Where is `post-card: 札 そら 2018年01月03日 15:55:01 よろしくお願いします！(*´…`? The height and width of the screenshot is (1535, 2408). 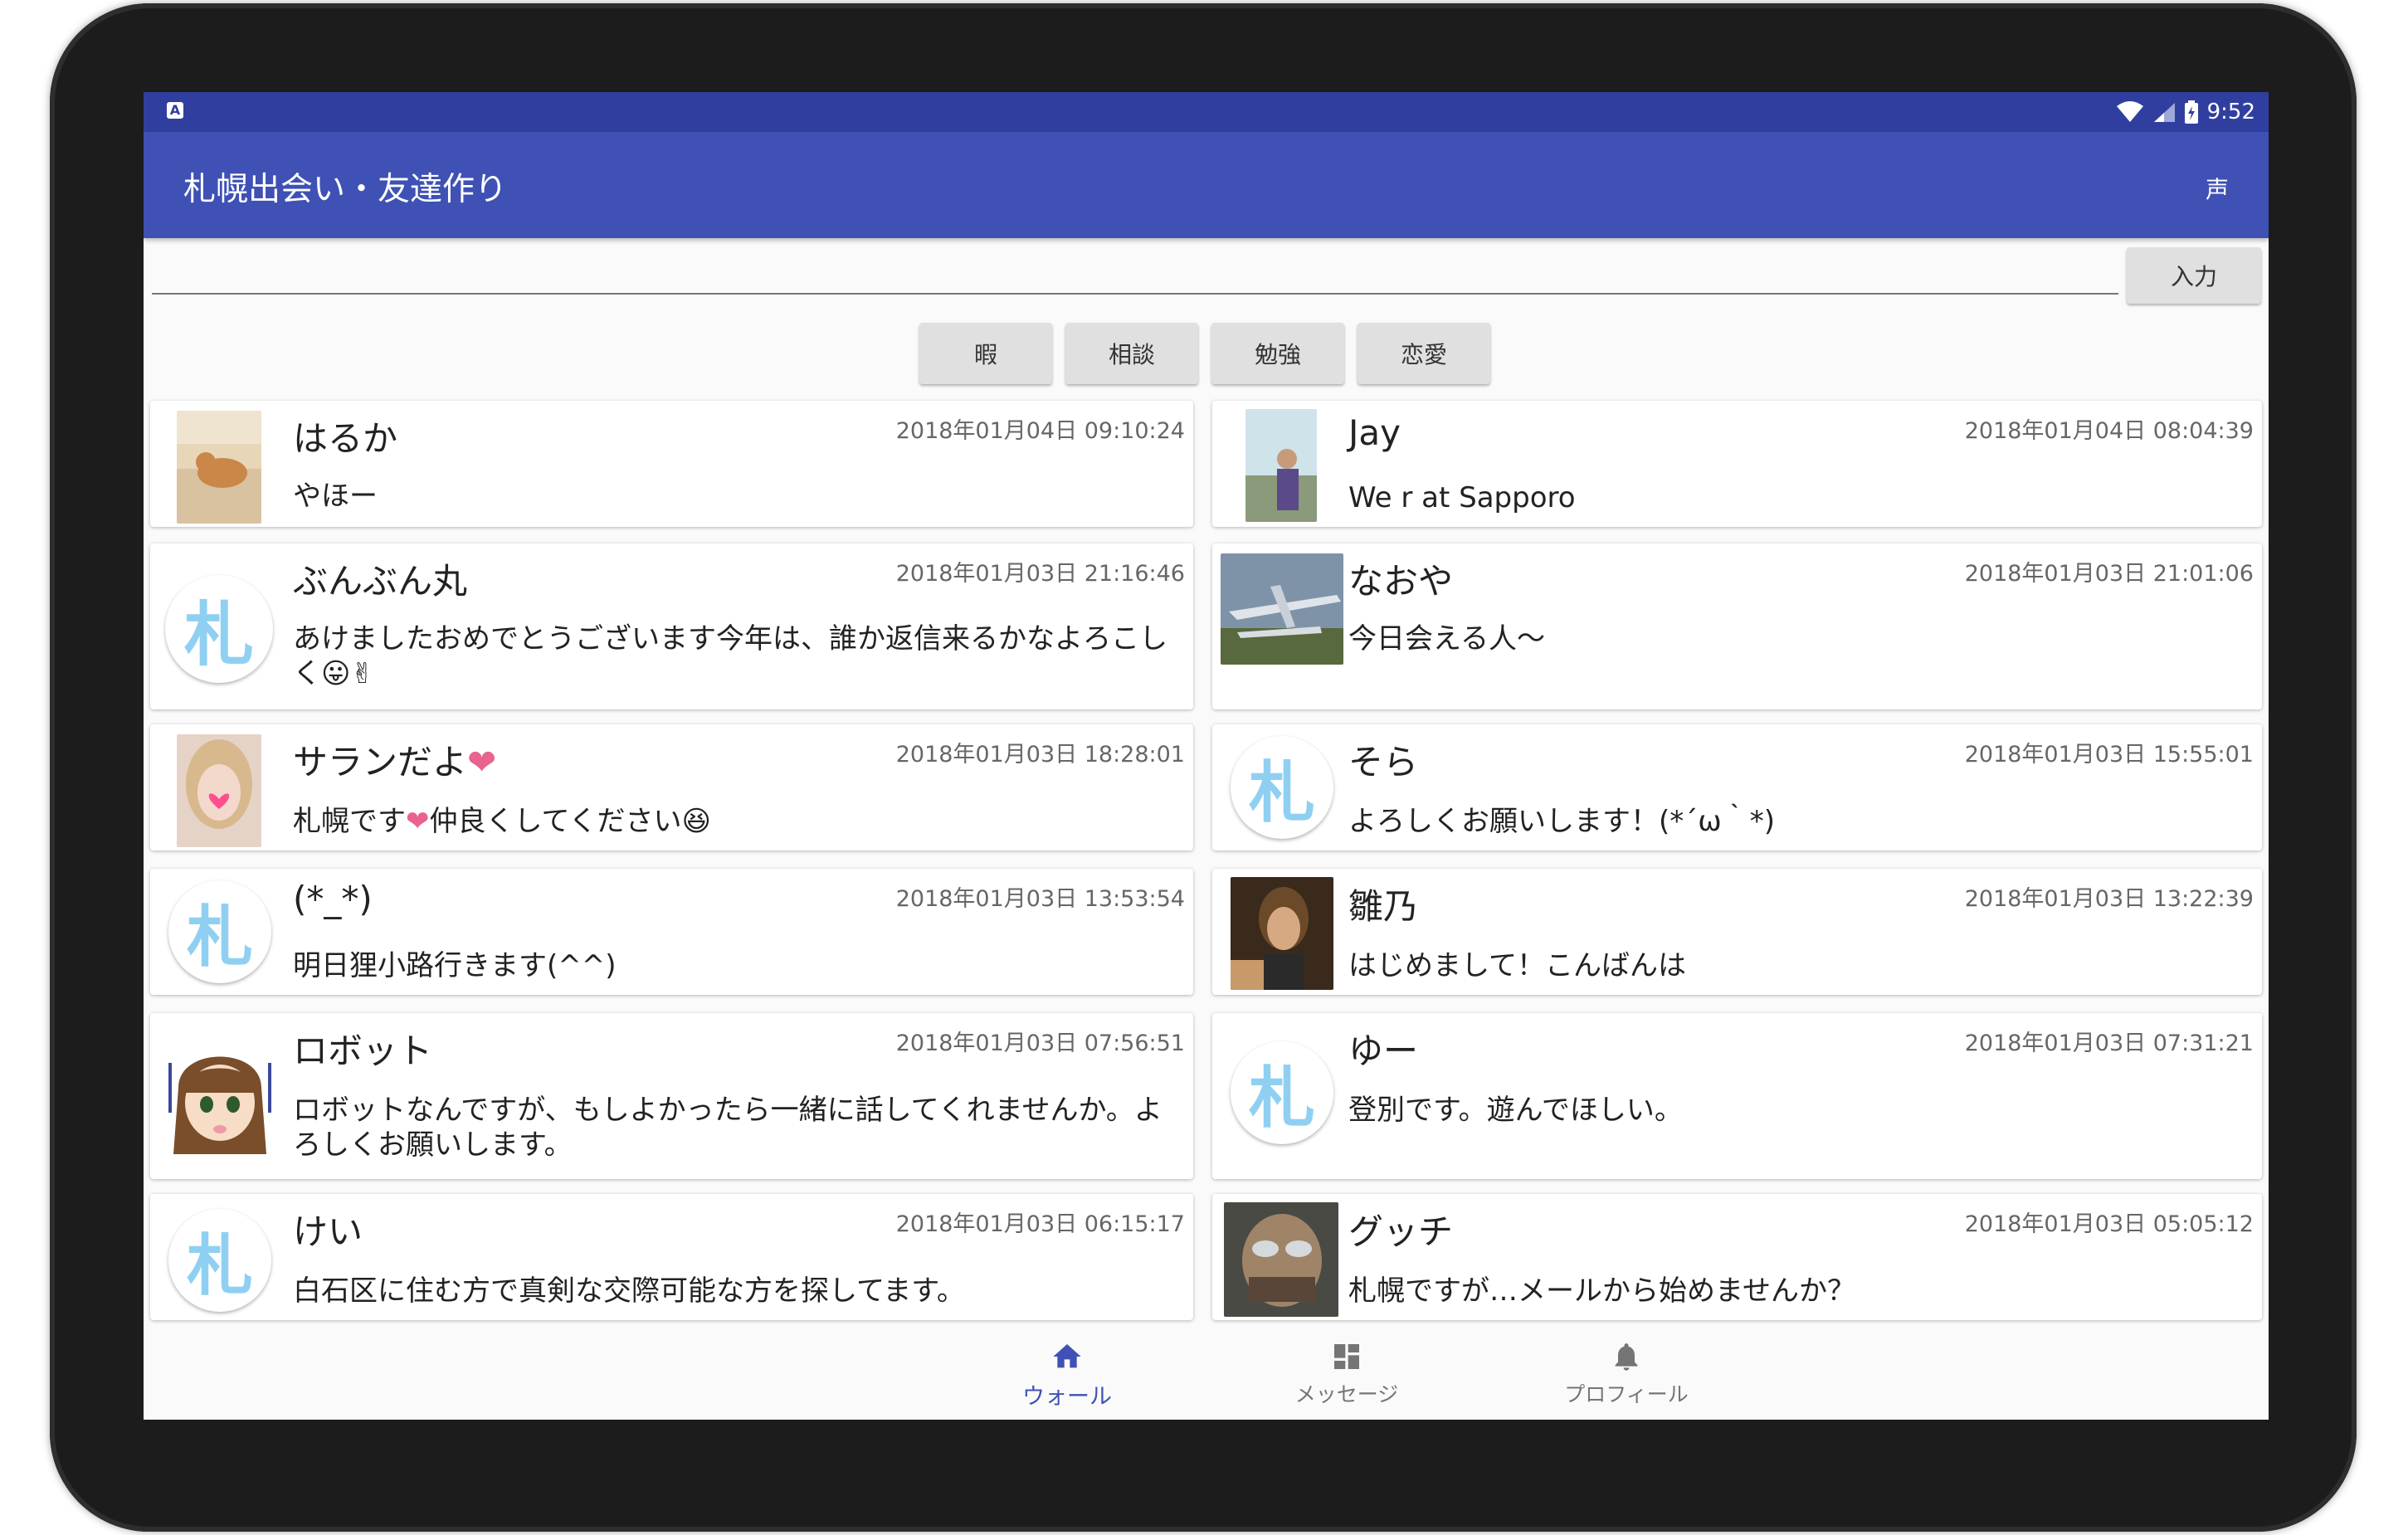 post-card: 札 そら 2018年01月03日 15:55:01 よろしくお願いします！(*´… is located at coordinates (1737, 787).